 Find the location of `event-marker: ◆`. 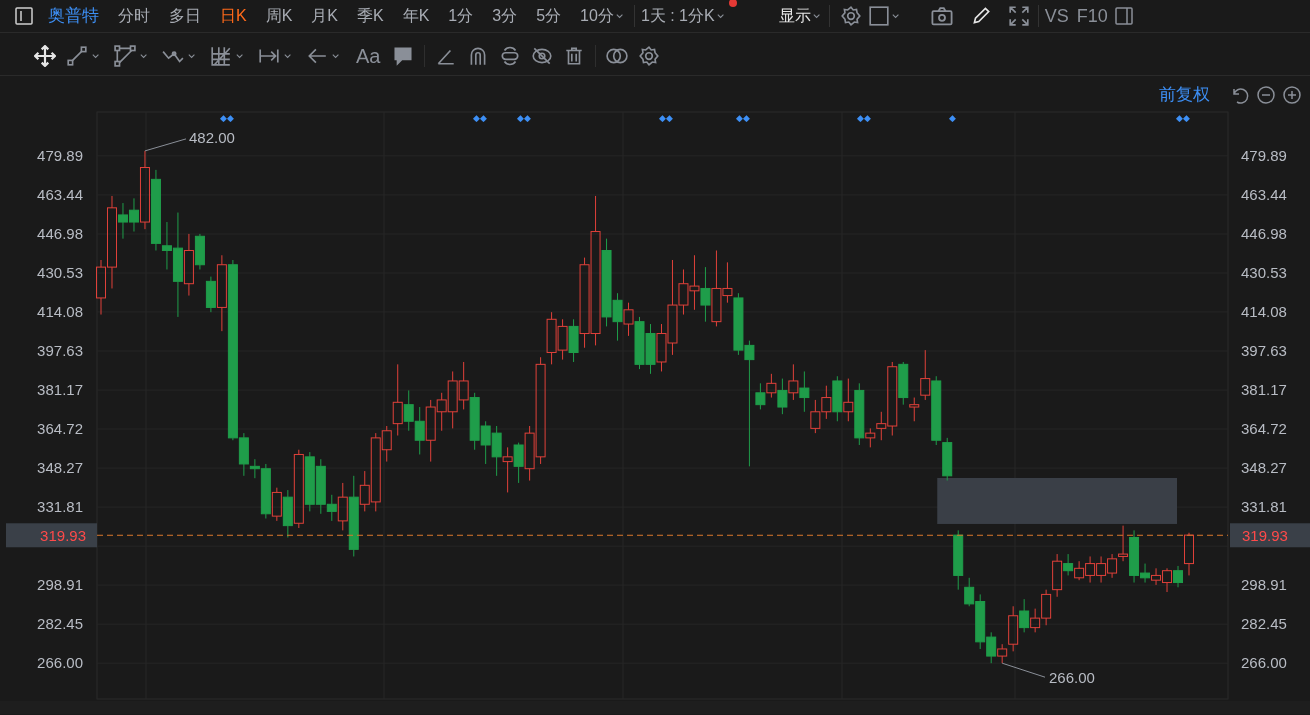

event-marker: ◆ is located at coordinates (952, 118).